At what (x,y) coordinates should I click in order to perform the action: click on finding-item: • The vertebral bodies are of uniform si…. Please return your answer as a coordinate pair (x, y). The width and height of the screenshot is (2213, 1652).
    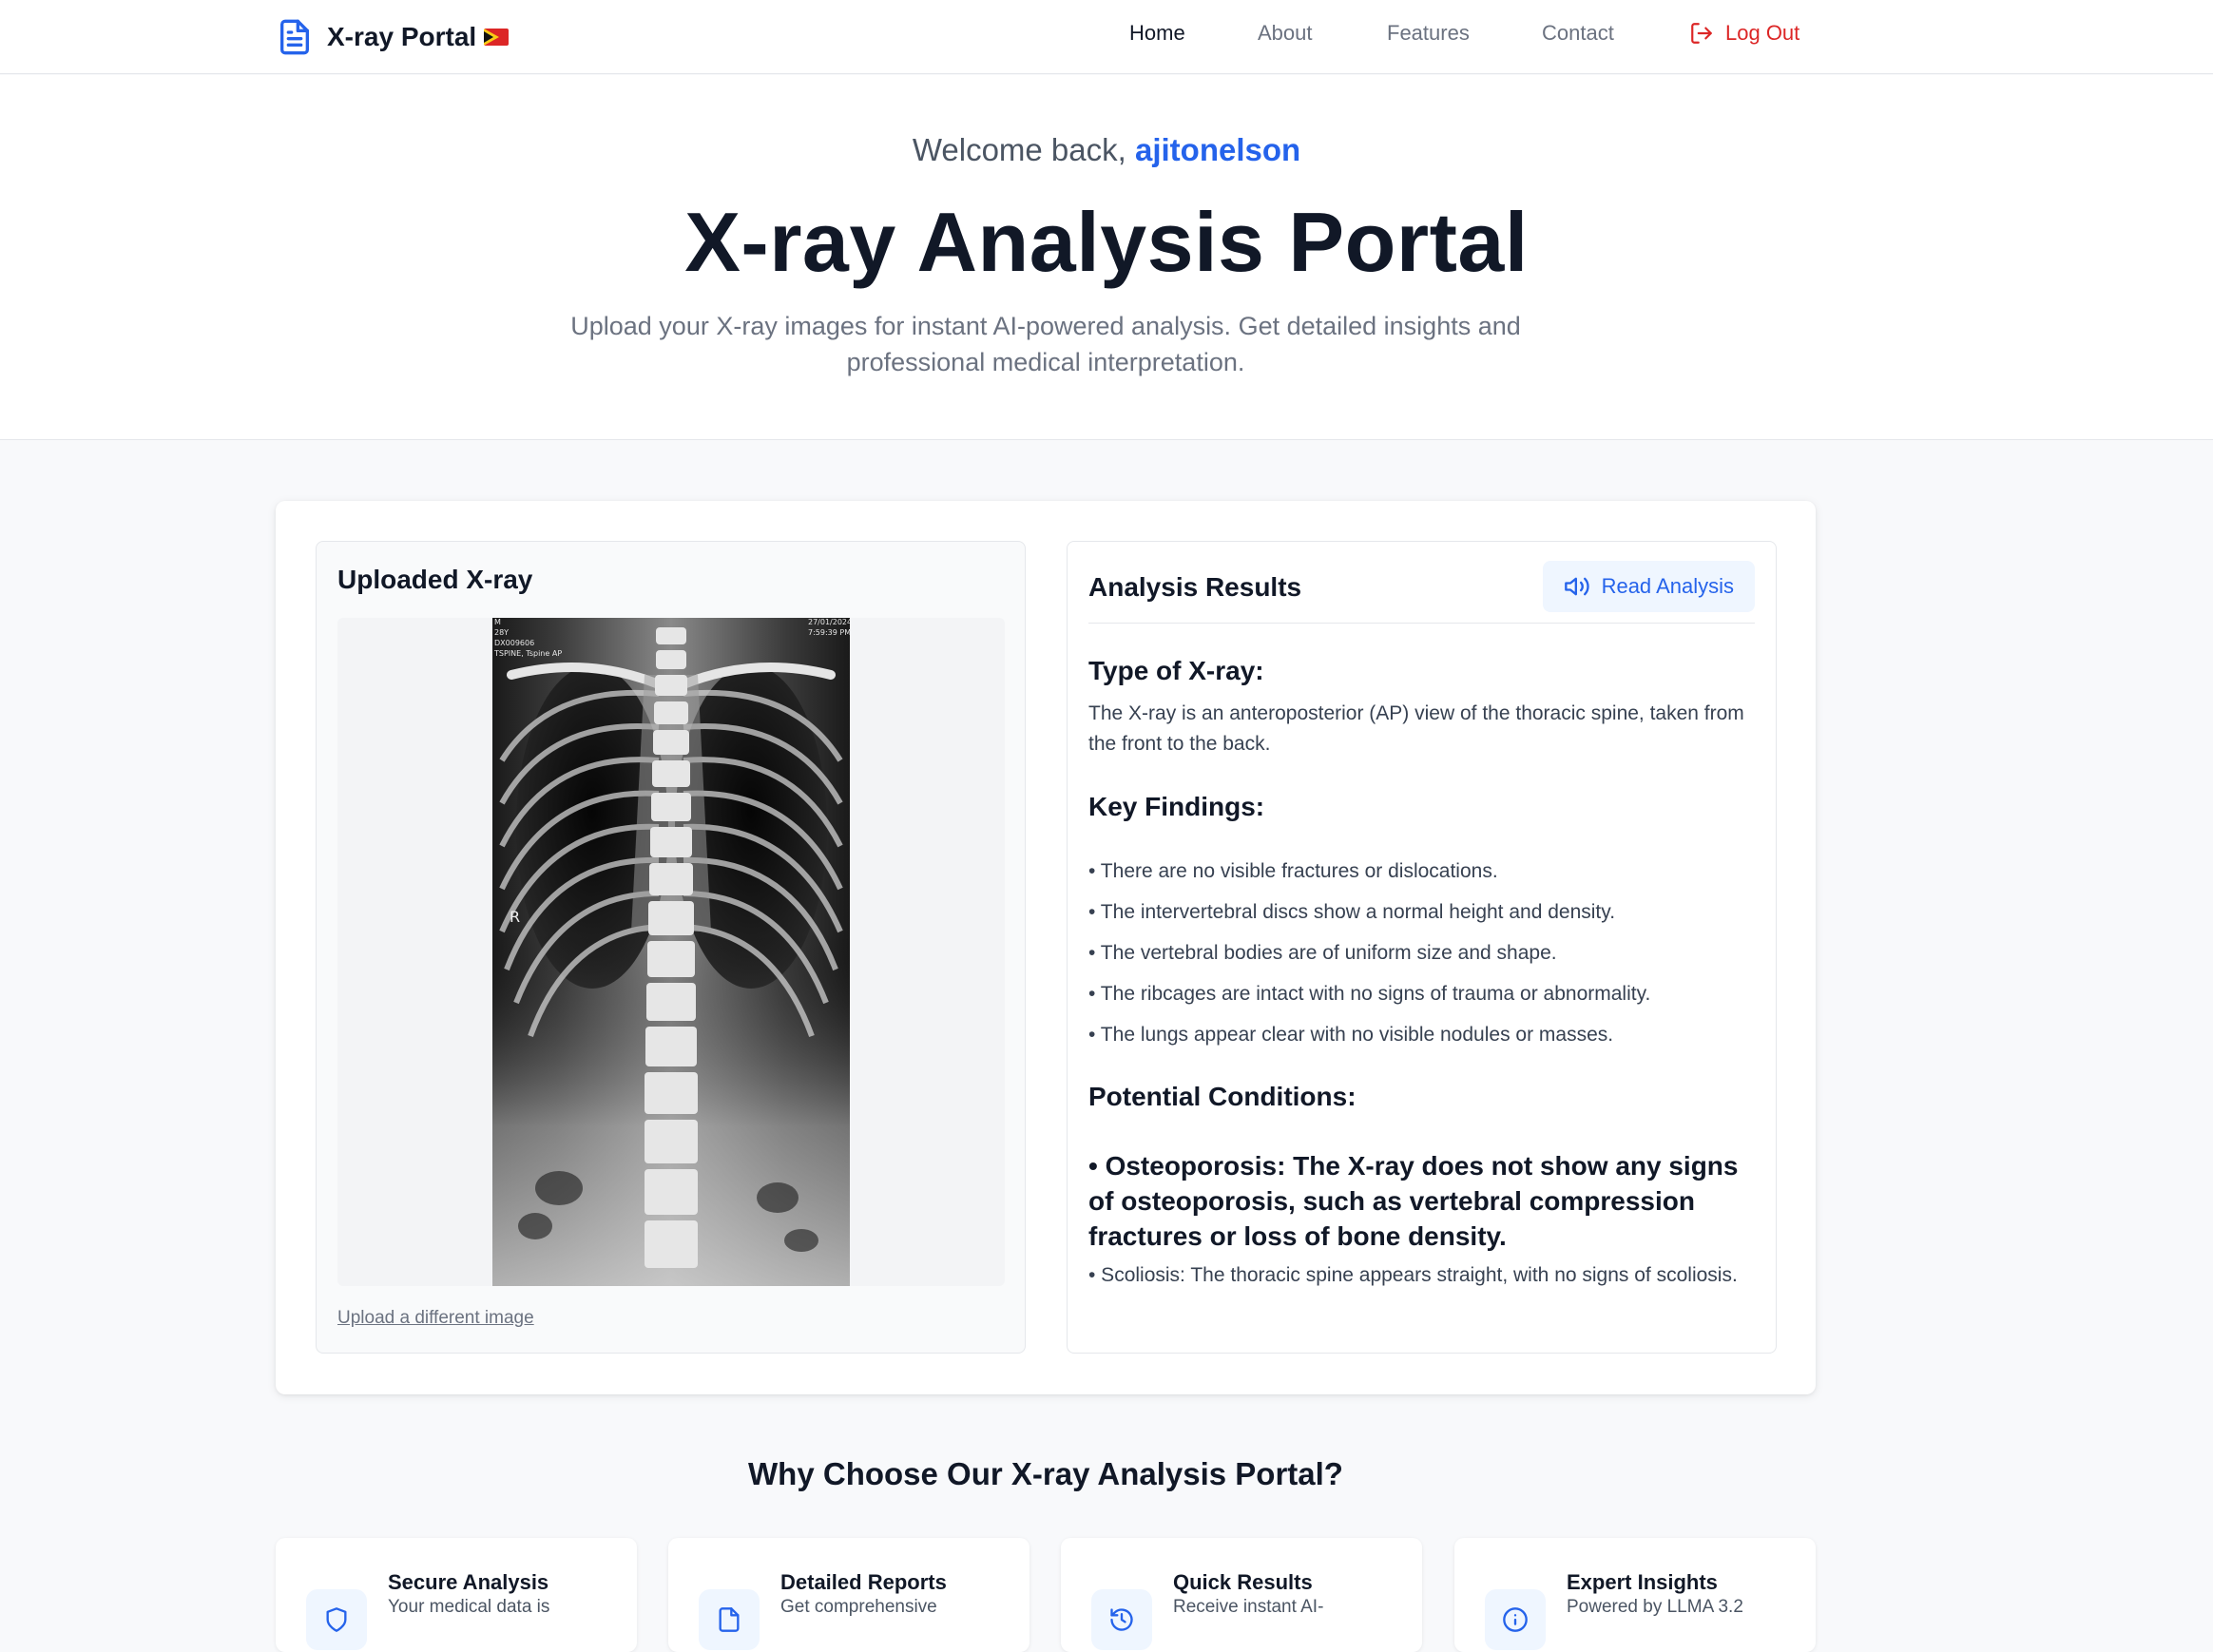
    Looking at the image, I should click on (1322, 953).